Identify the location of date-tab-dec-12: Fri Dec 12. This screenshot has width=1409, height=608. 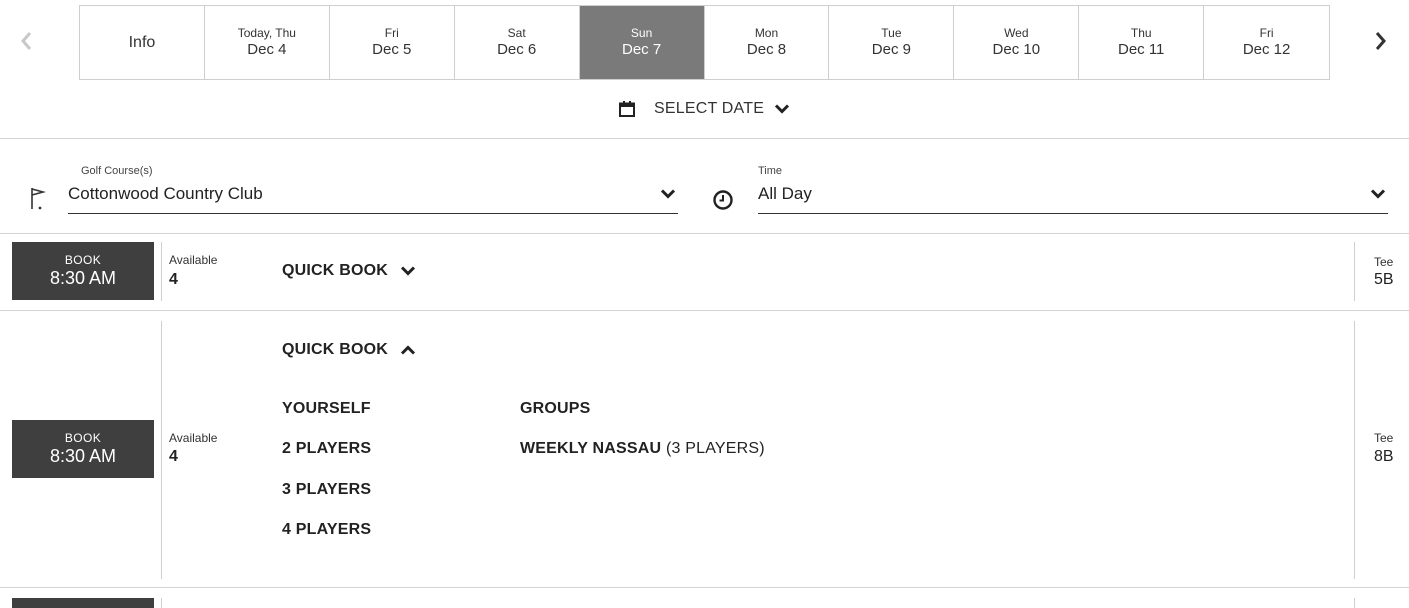
(1266, 42).